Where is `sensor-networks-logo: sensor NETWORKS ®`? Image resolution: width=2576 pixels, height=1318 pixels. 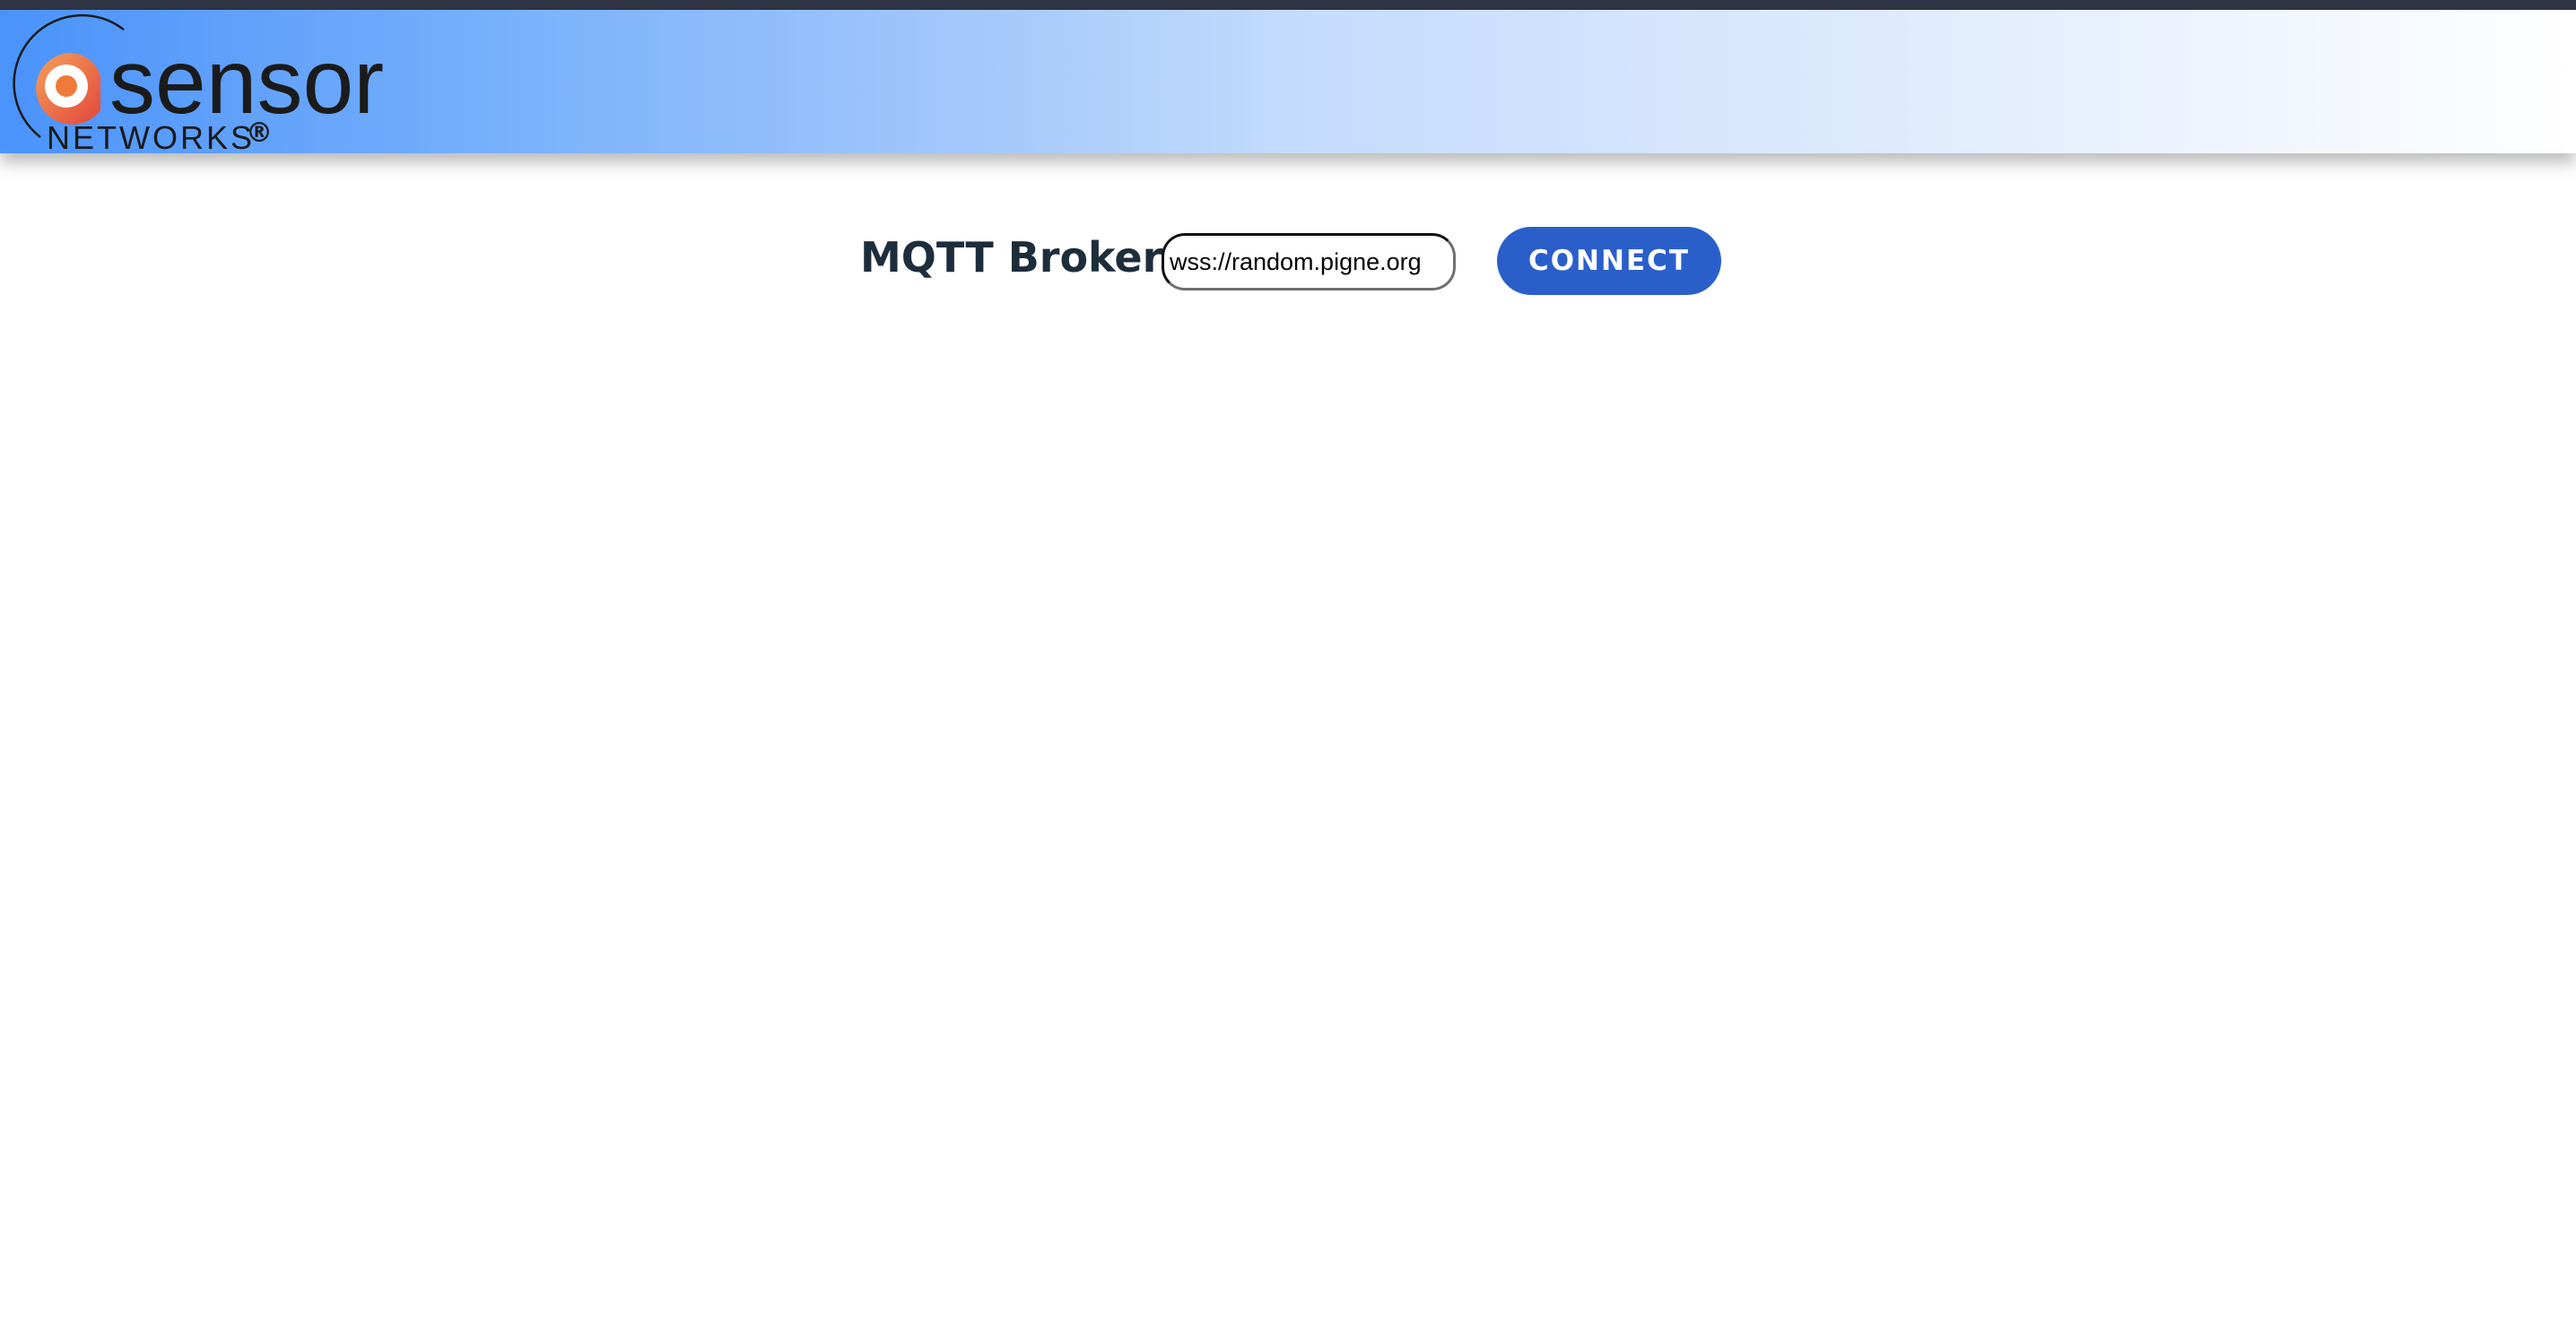 sensor-networks-logo: sensor NETWORKS ® is located at coordinates (198, 83).